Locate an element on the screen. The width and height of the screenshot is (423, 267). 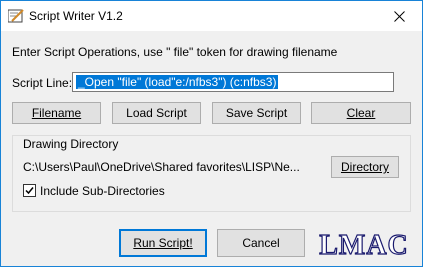
checkmark-icon is located at coordinates (29, 191).